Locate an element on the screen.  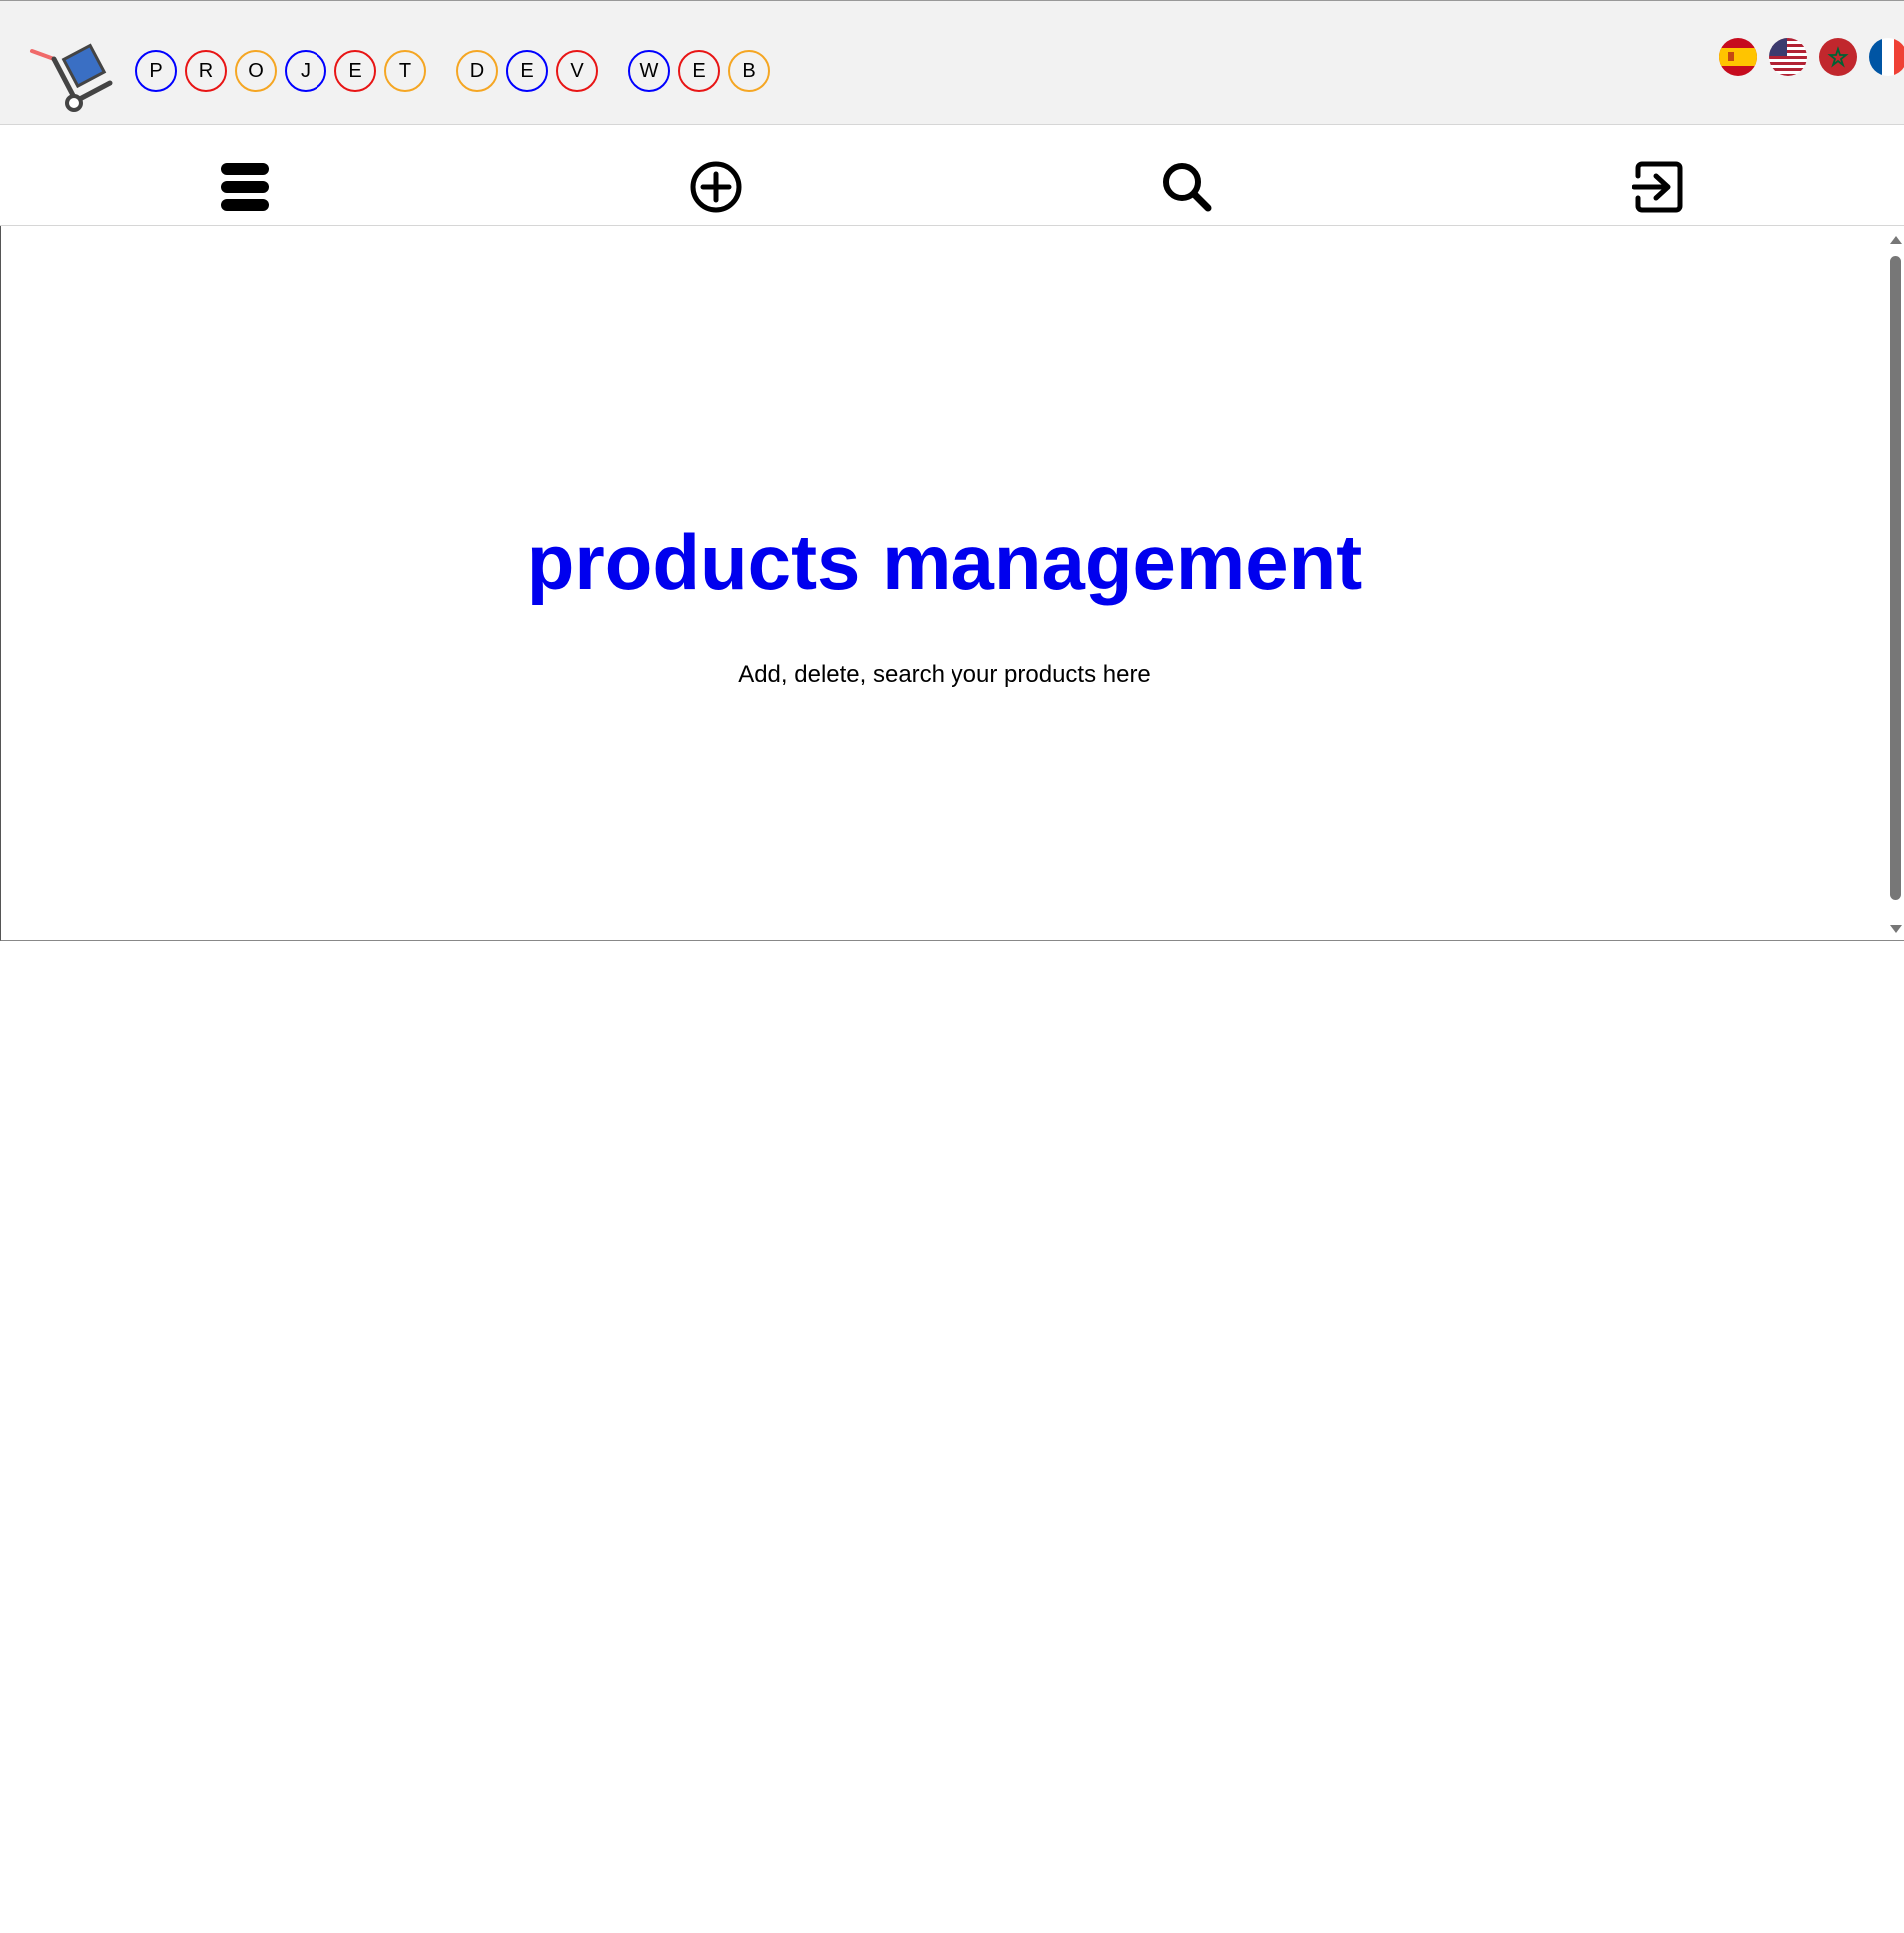
vertical-scrollbar is located at coordinates (1895, 583).